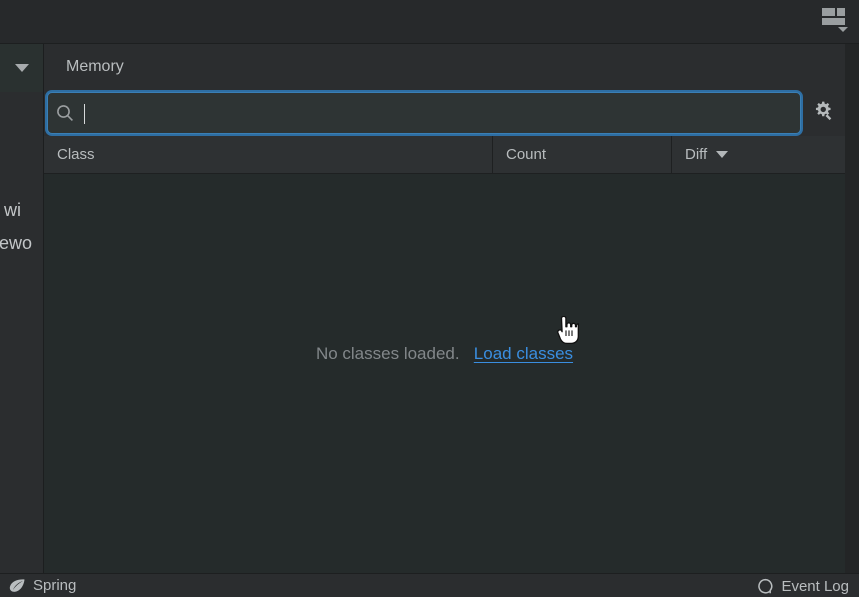 This screenshot has width=859, height=597. I want to click on empty-state: No classes loaded. Load classes, so click(444, 354).